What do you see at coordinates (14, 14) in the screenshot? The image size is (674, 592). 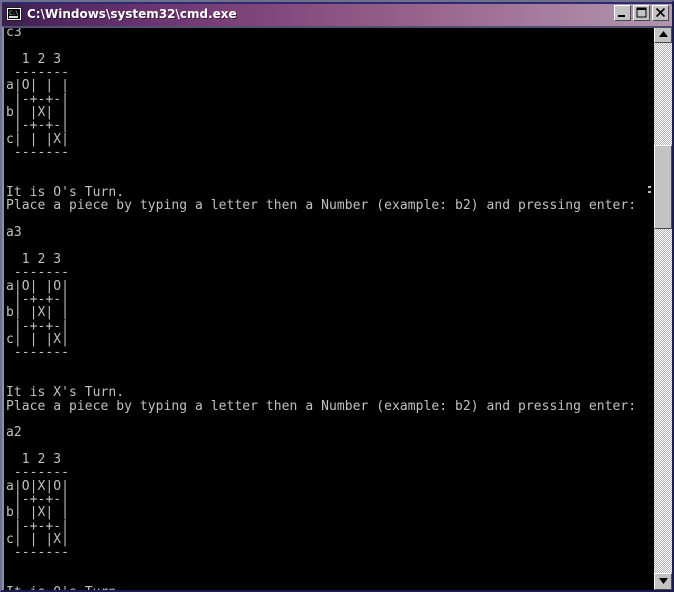 I see `cmd-icon: C:\` at bounding box center [14, 14].